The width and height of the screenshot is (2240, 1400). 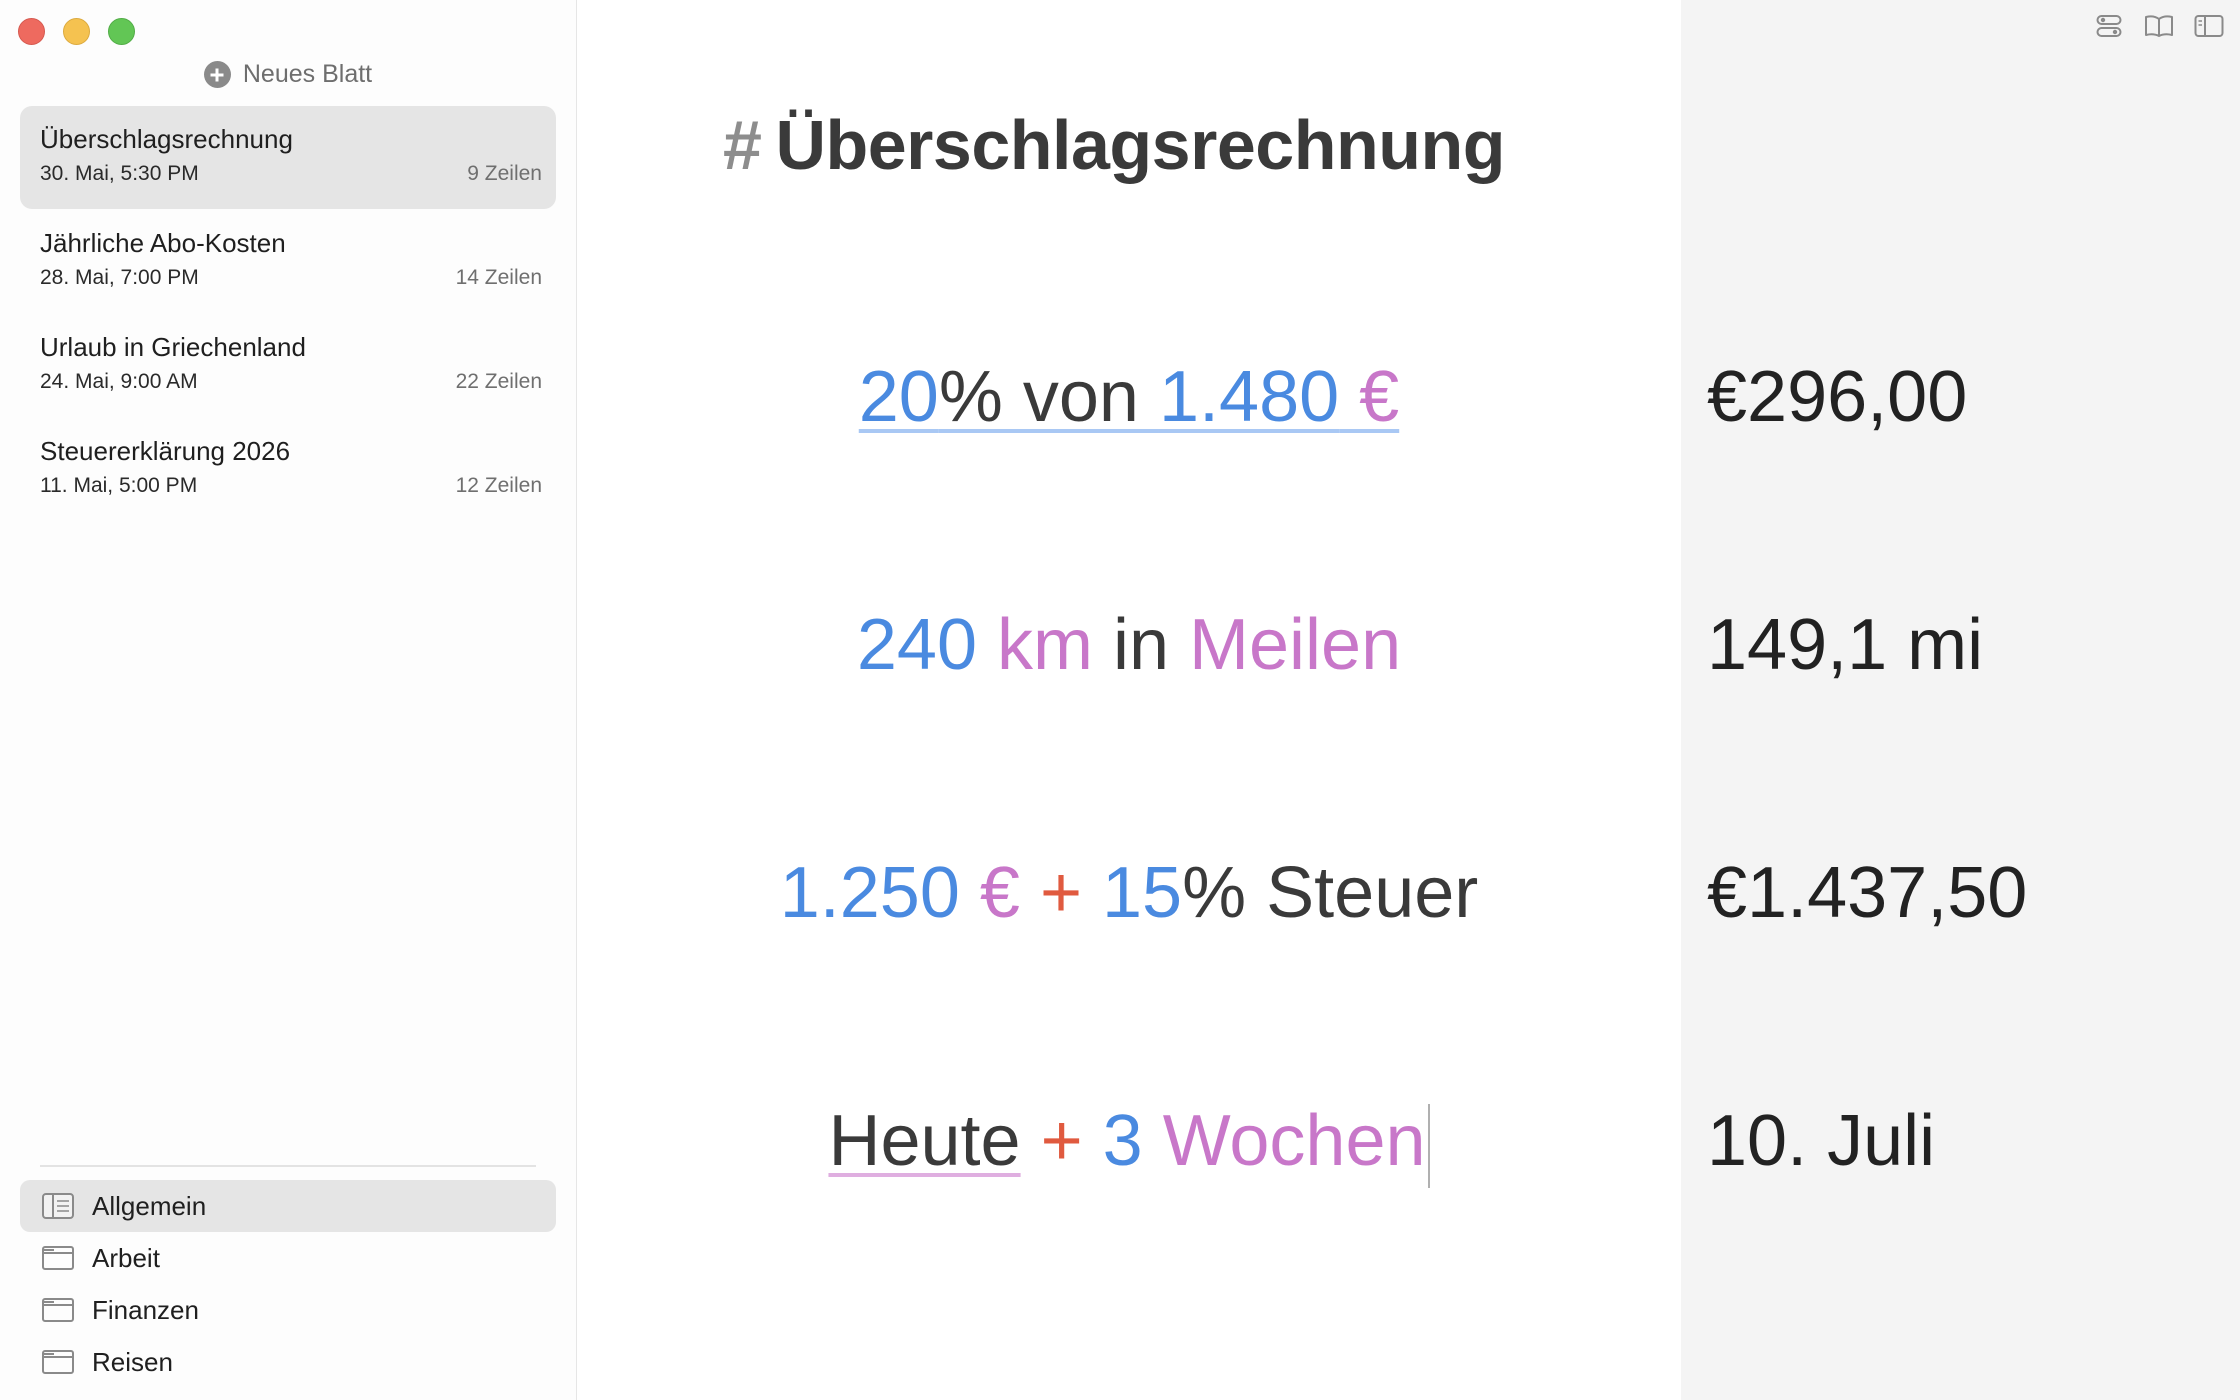 What do you see at coordinates (119, 381) in the screenshot?
I see `sheet-date: 24. Mai, 9:00 AM` at bounding box center [119, 381].